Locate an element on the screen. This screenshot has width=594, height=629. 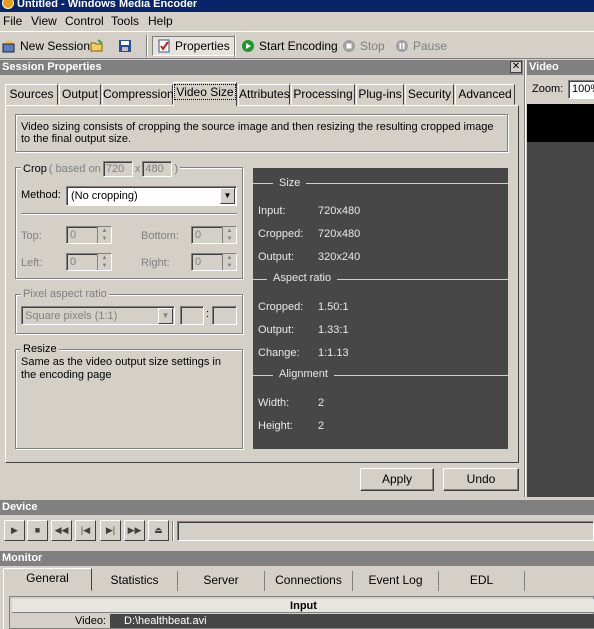
cropped-label: Cropped: is located at coordinates (281, 234).